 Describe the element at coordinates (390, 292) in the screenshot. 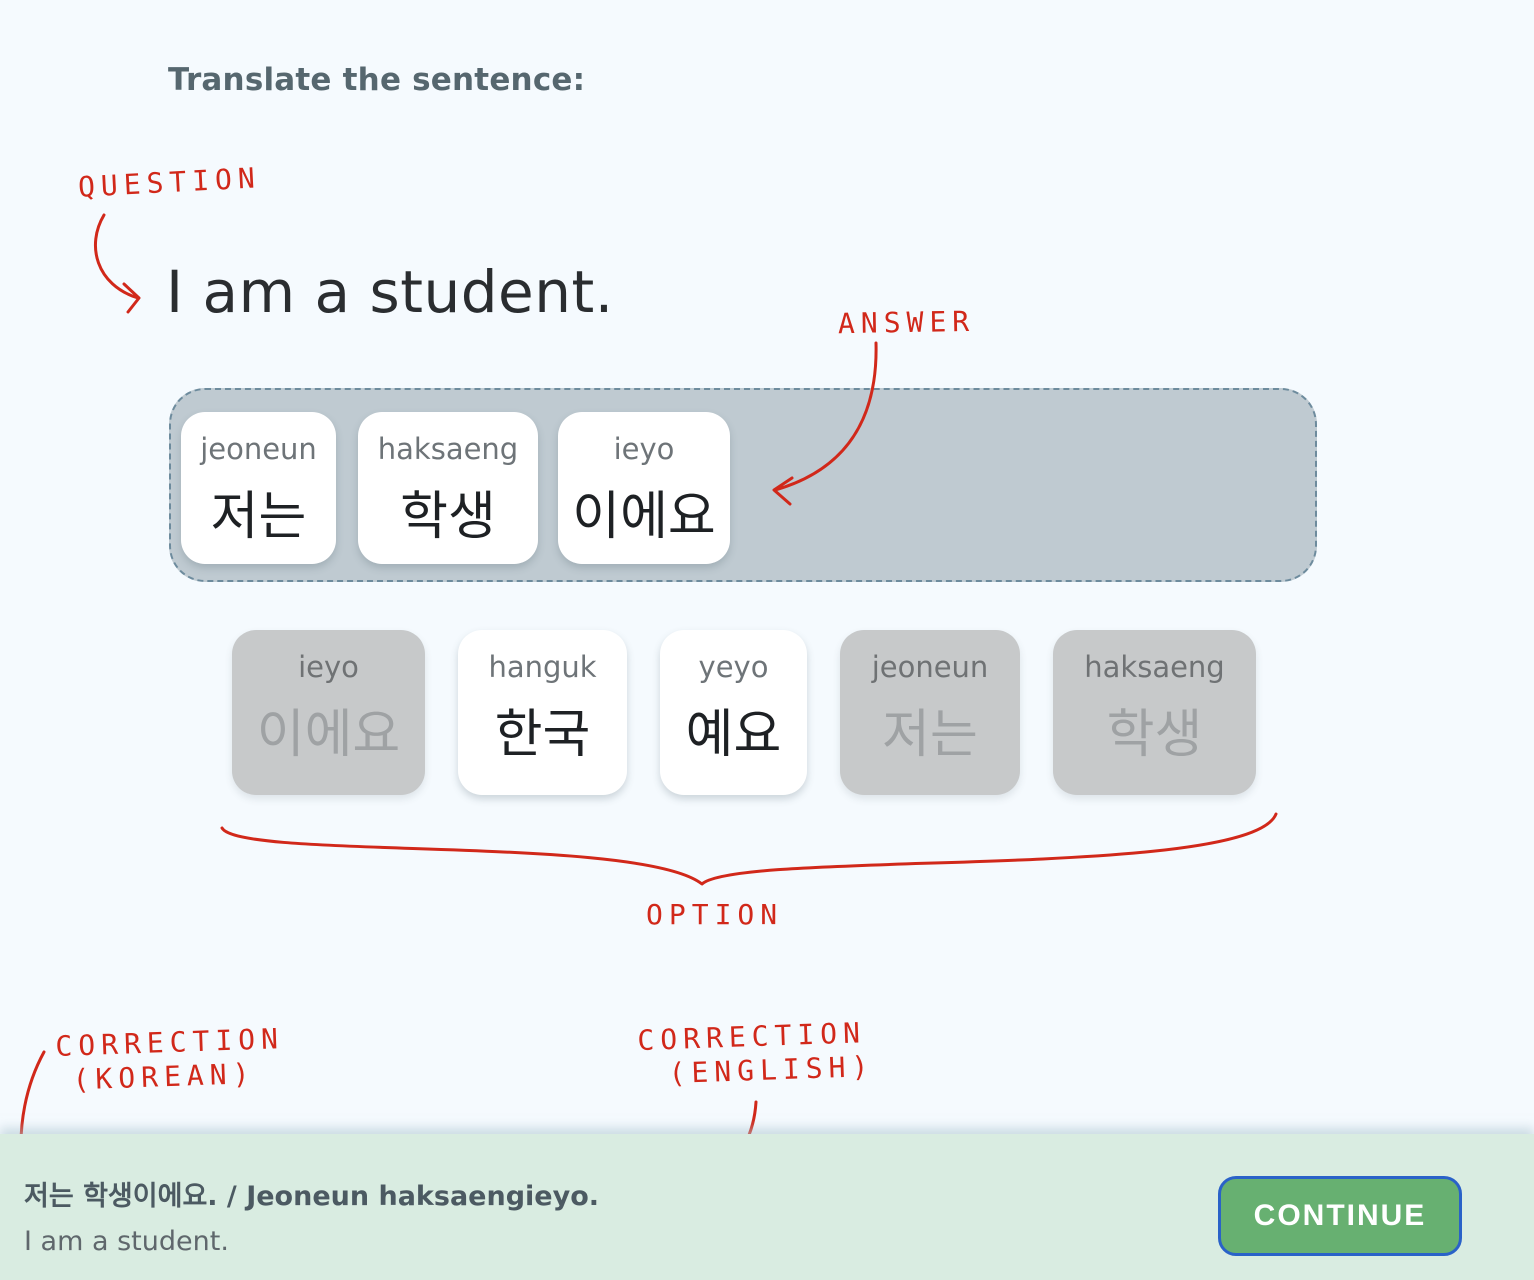

I see `question-text: I am a student.` at that location.